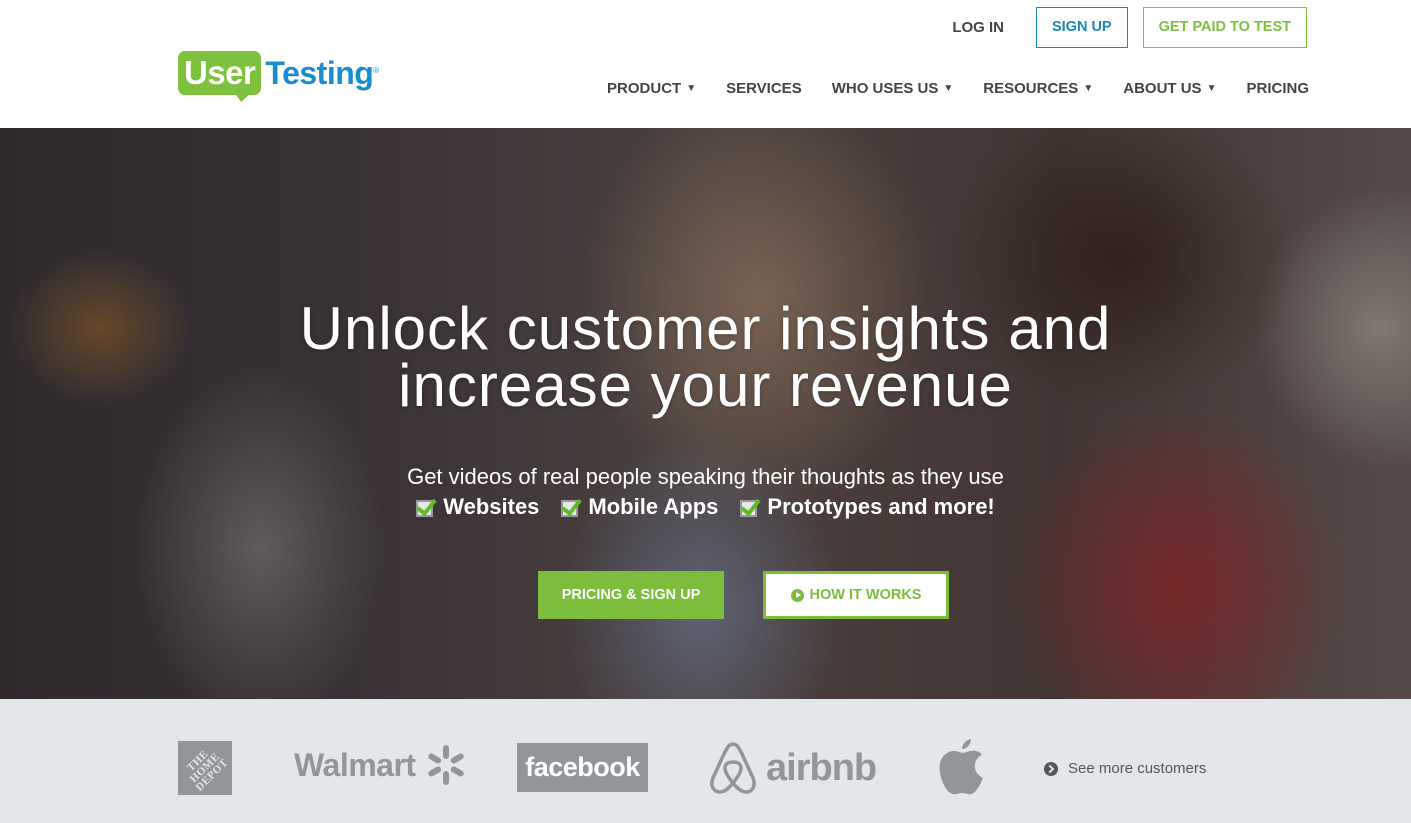  What do you see at coordinates (491, 506) in the screenshot?
I see `feature-label: Websites` at bounding box center [491, 506].